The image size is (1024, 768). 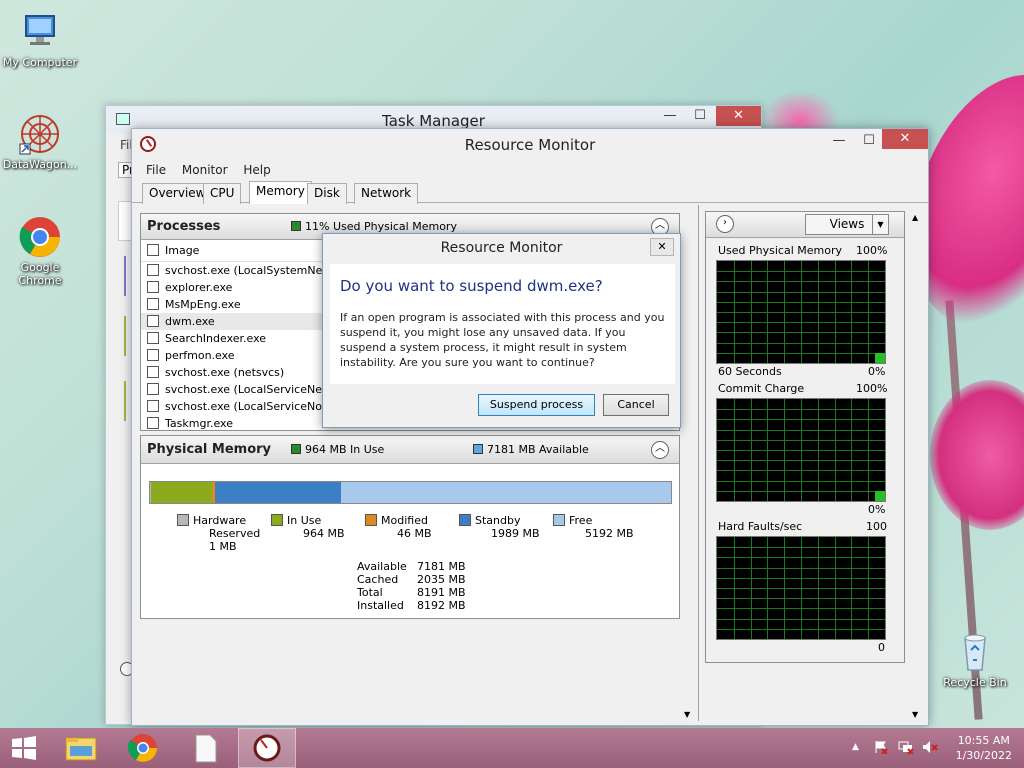 I want to click on taskbar-blank-document, so click(x=205, y=748).